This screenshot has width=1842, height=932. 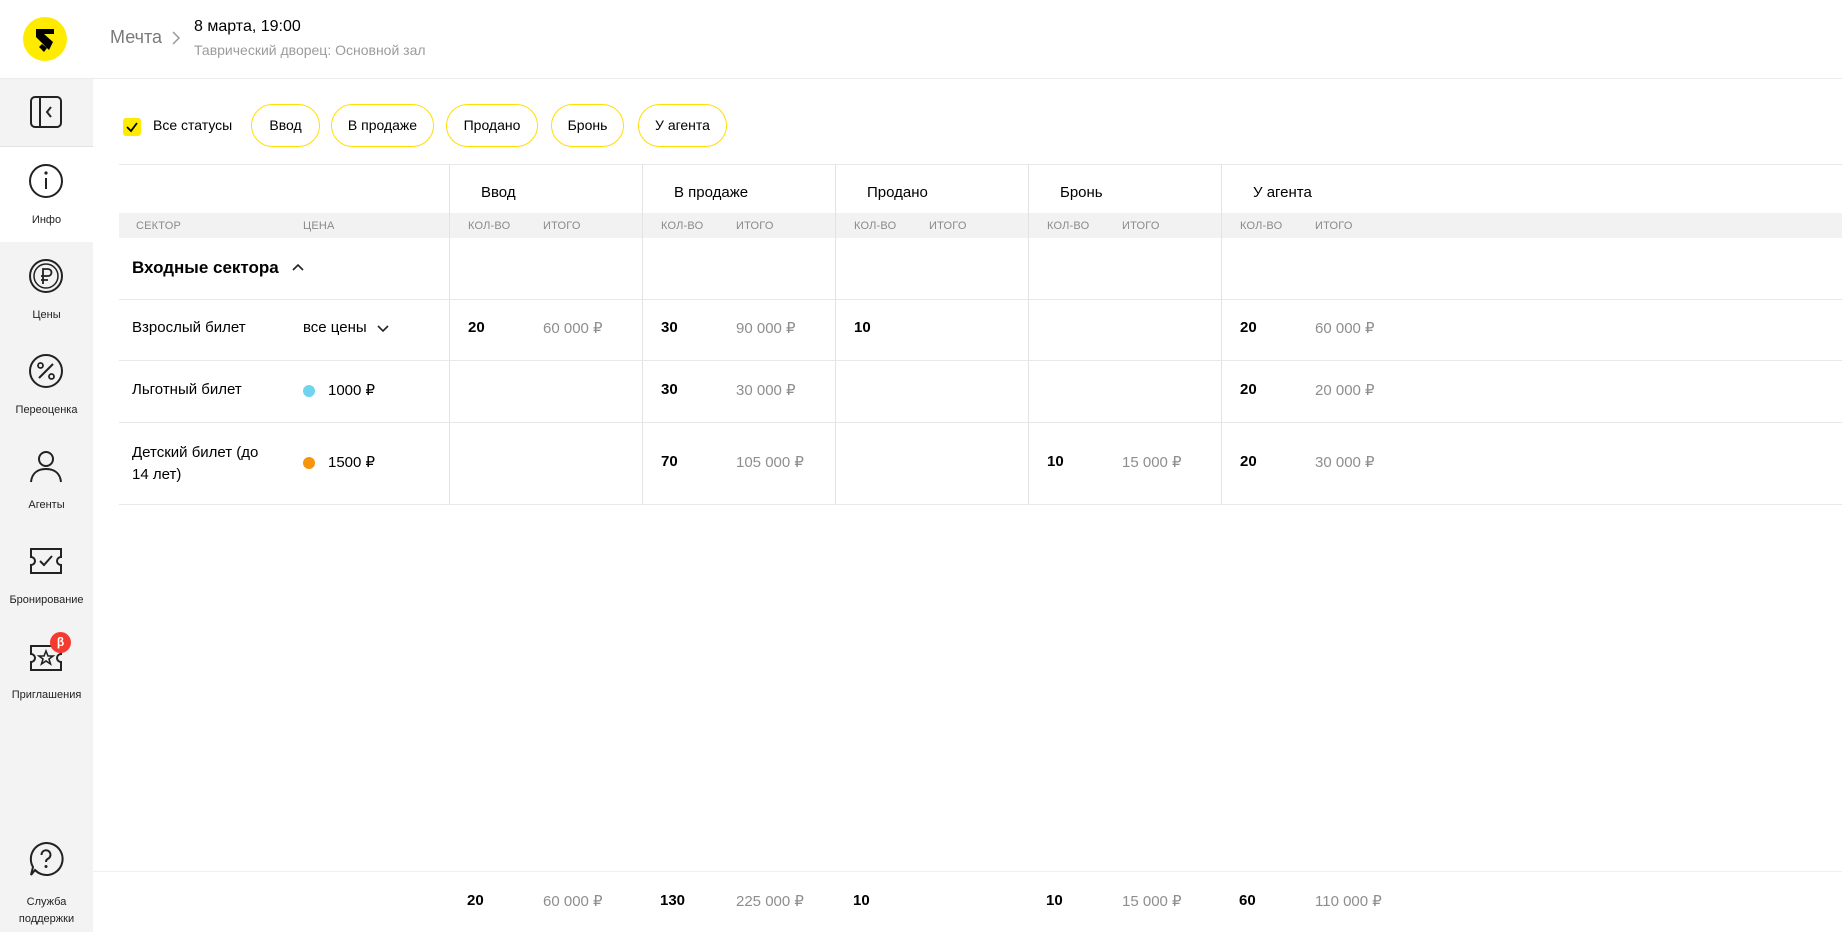 I want to click on table-subheader, so click(x=980, y=225).